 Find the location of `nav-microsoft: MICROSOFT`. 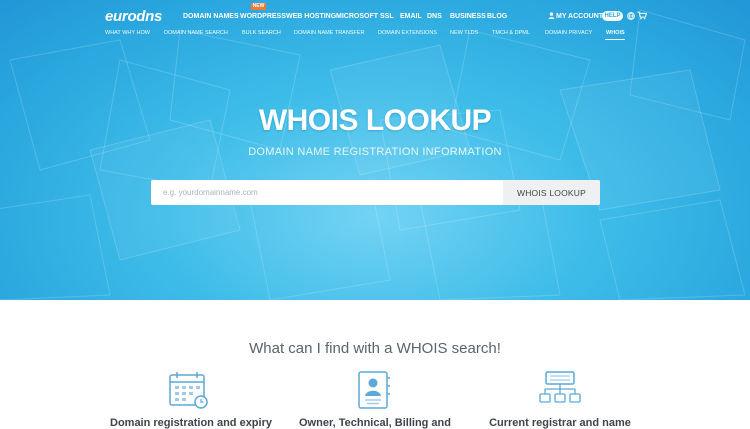

nav-microsoft: MICROSOFT is located at coordinates (357, 16).